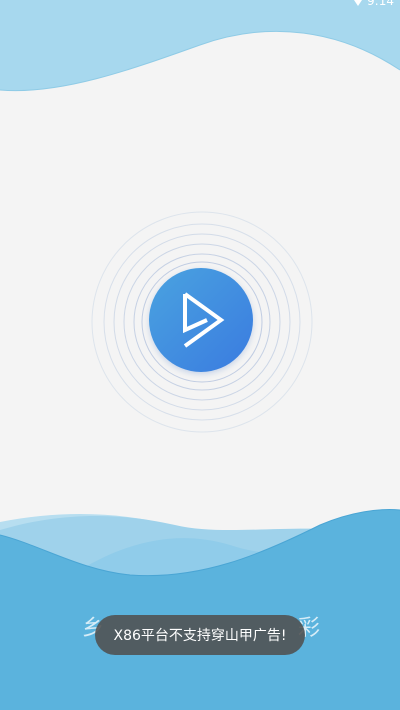 The height and width of the screenshot is (710, 400). Describe the element at coordinates (204, 320) in the screenshot. I see `play-triangle-icon` at that location.